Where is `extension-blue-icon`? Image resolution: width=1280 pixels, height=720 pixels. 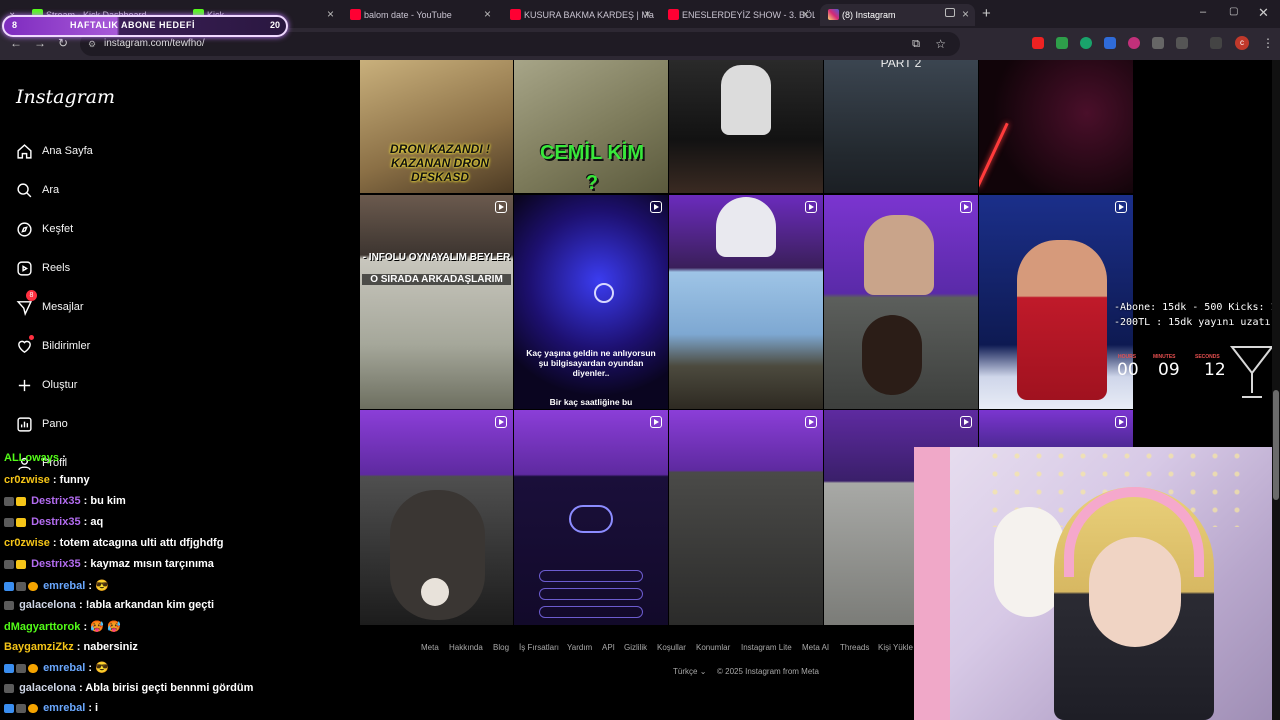
extension-blue-icon is located at coordinates (1110, 43).